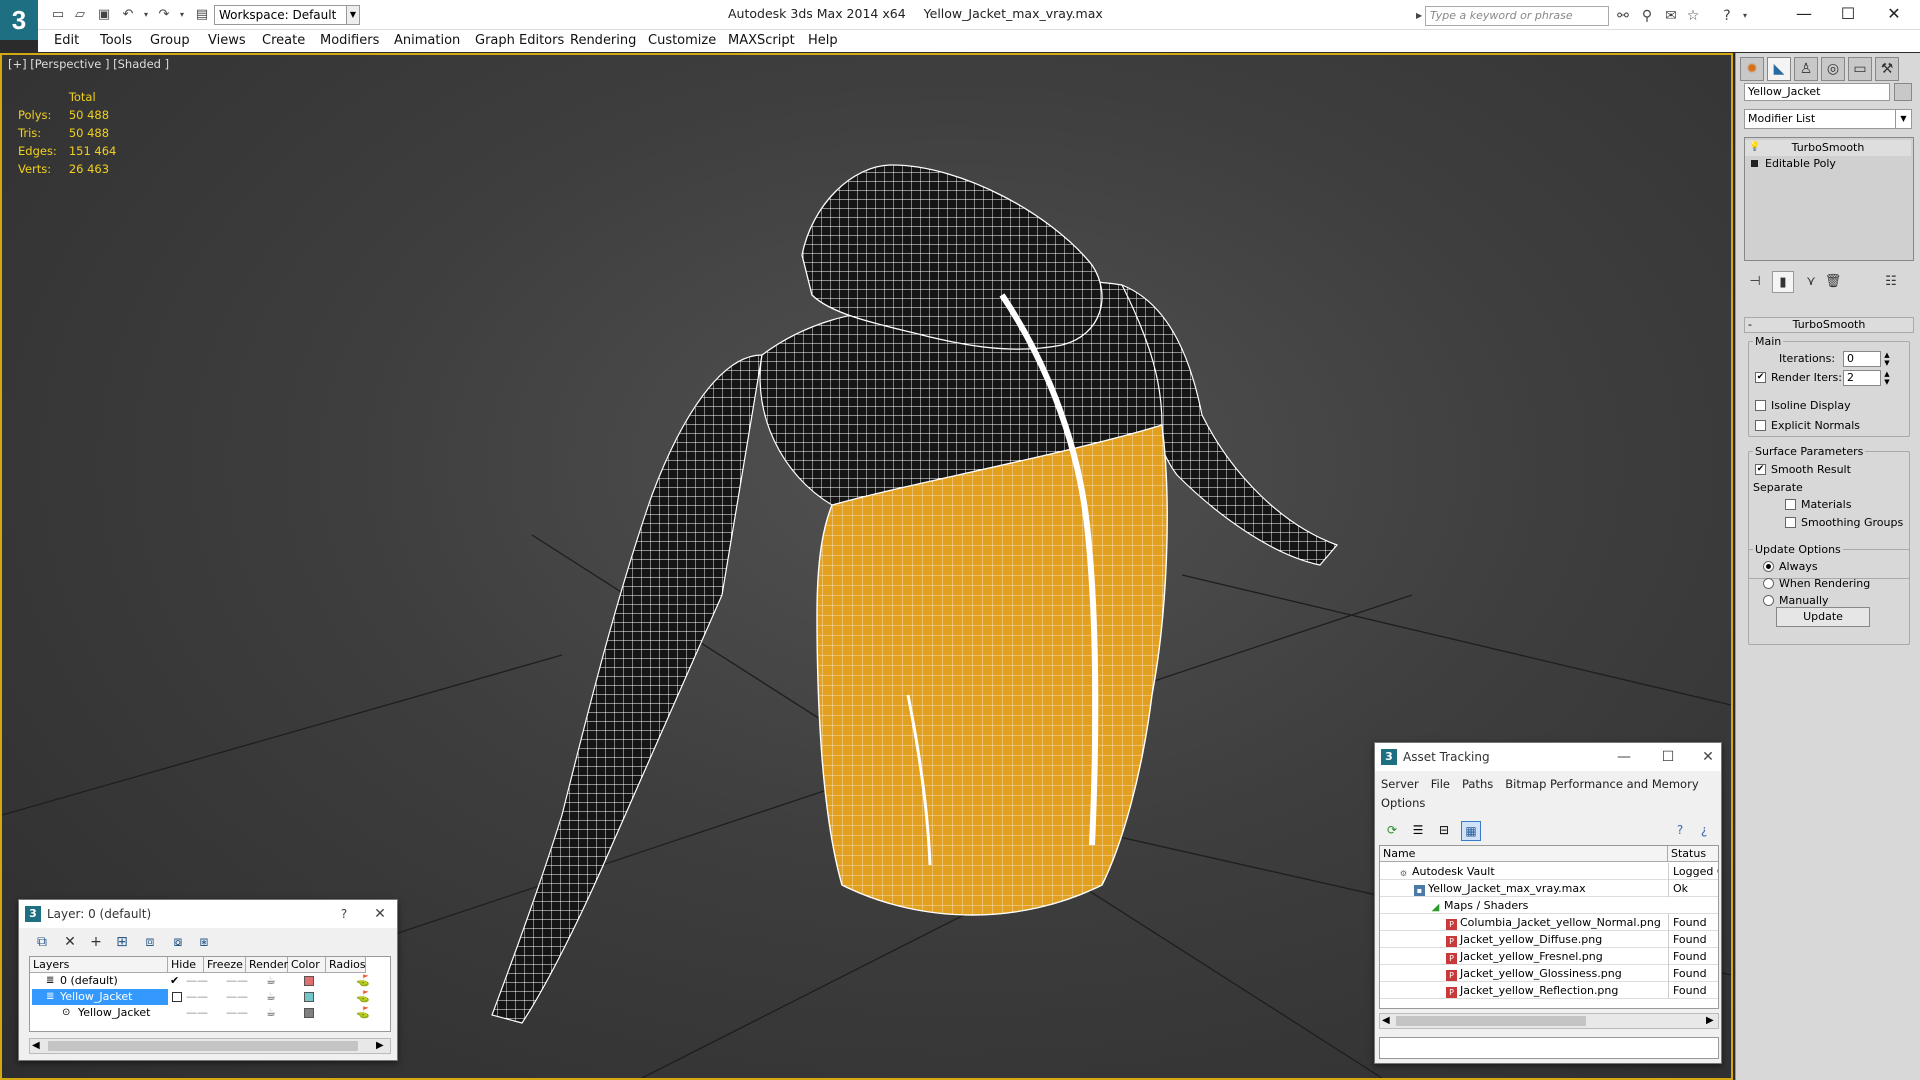 The height and width of the screenshot is (1080, 1920). I want to click on hierarchy-tab-icon: ♙, so click(1806, 69).